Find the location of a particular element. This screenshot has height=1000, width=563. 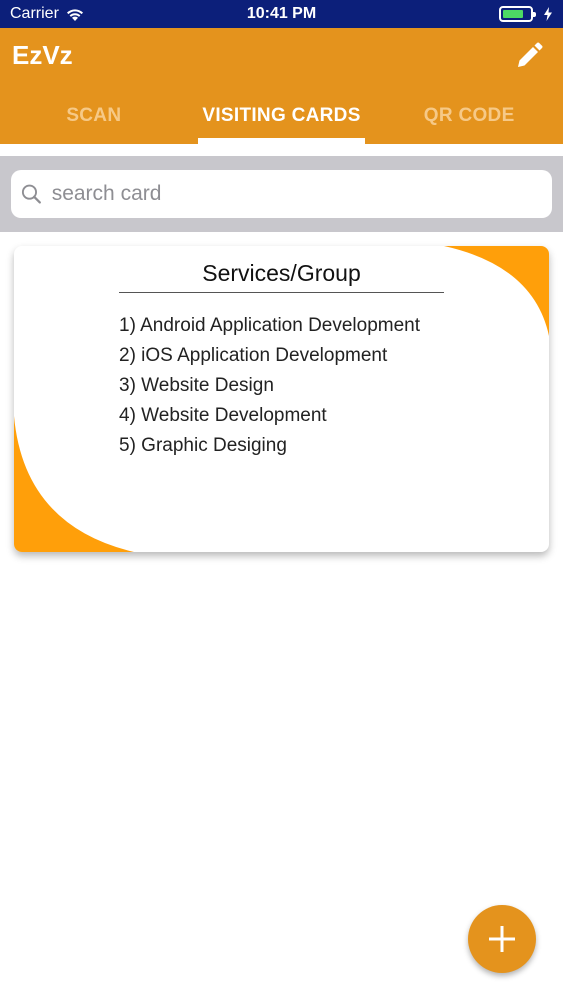

status-left: Carrier is located at coordinates (47, 14).